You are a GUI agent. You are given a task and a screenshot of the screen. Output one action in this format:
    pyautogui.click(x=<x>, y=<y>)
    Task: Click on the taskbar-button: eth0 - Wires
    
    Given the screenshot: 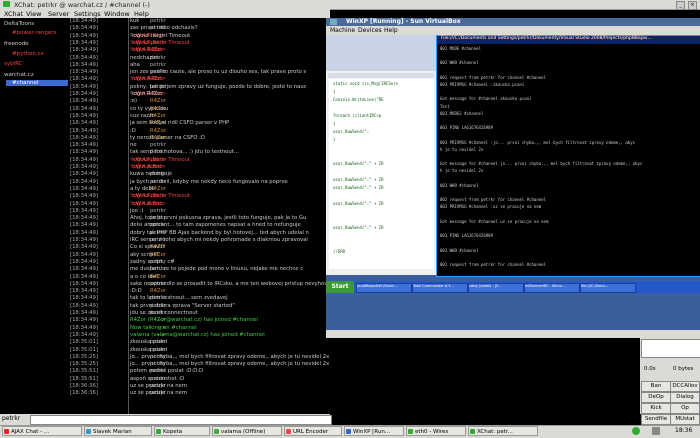 What is the action you would take?
    pyautogui.click(x=436, y=431)
    